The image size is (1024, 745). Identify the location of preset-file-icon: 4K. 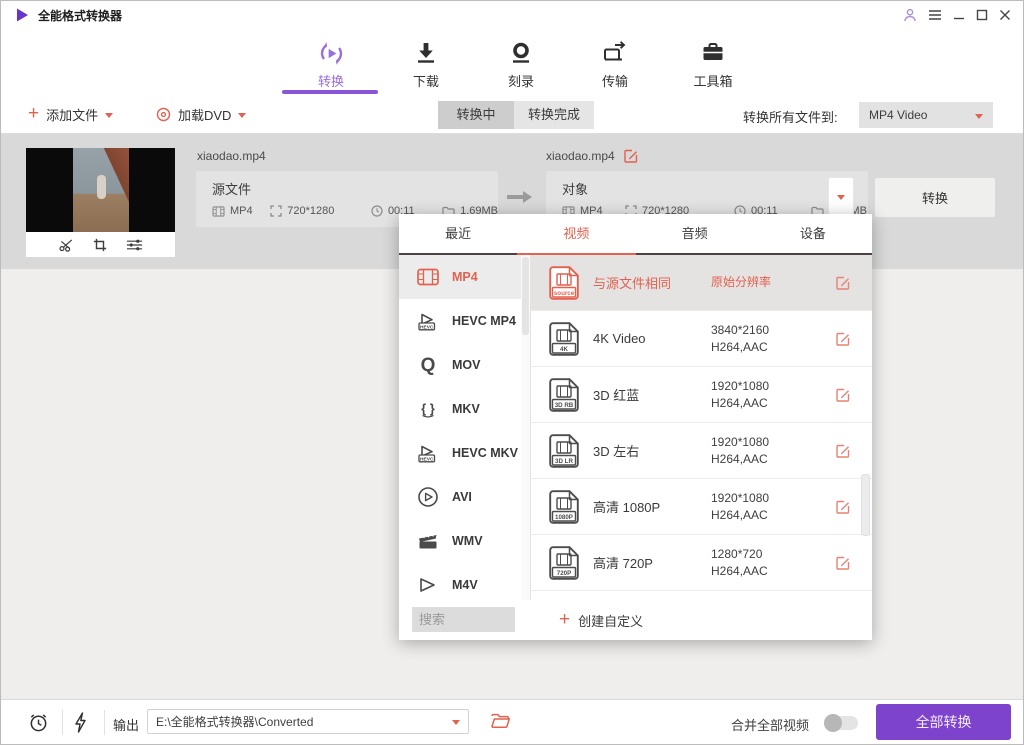
(564, 338).